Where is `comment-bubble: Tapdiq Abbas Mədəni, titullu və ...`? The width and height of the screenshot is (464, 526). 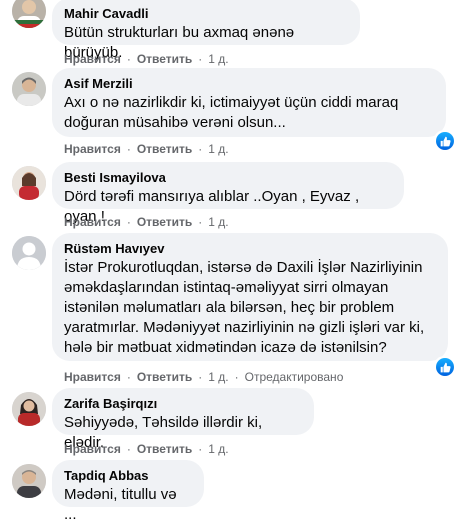
comment-bubble: Tapdiq Abbas Mədəni, titullu və ... is located at coordinates (128, 491).